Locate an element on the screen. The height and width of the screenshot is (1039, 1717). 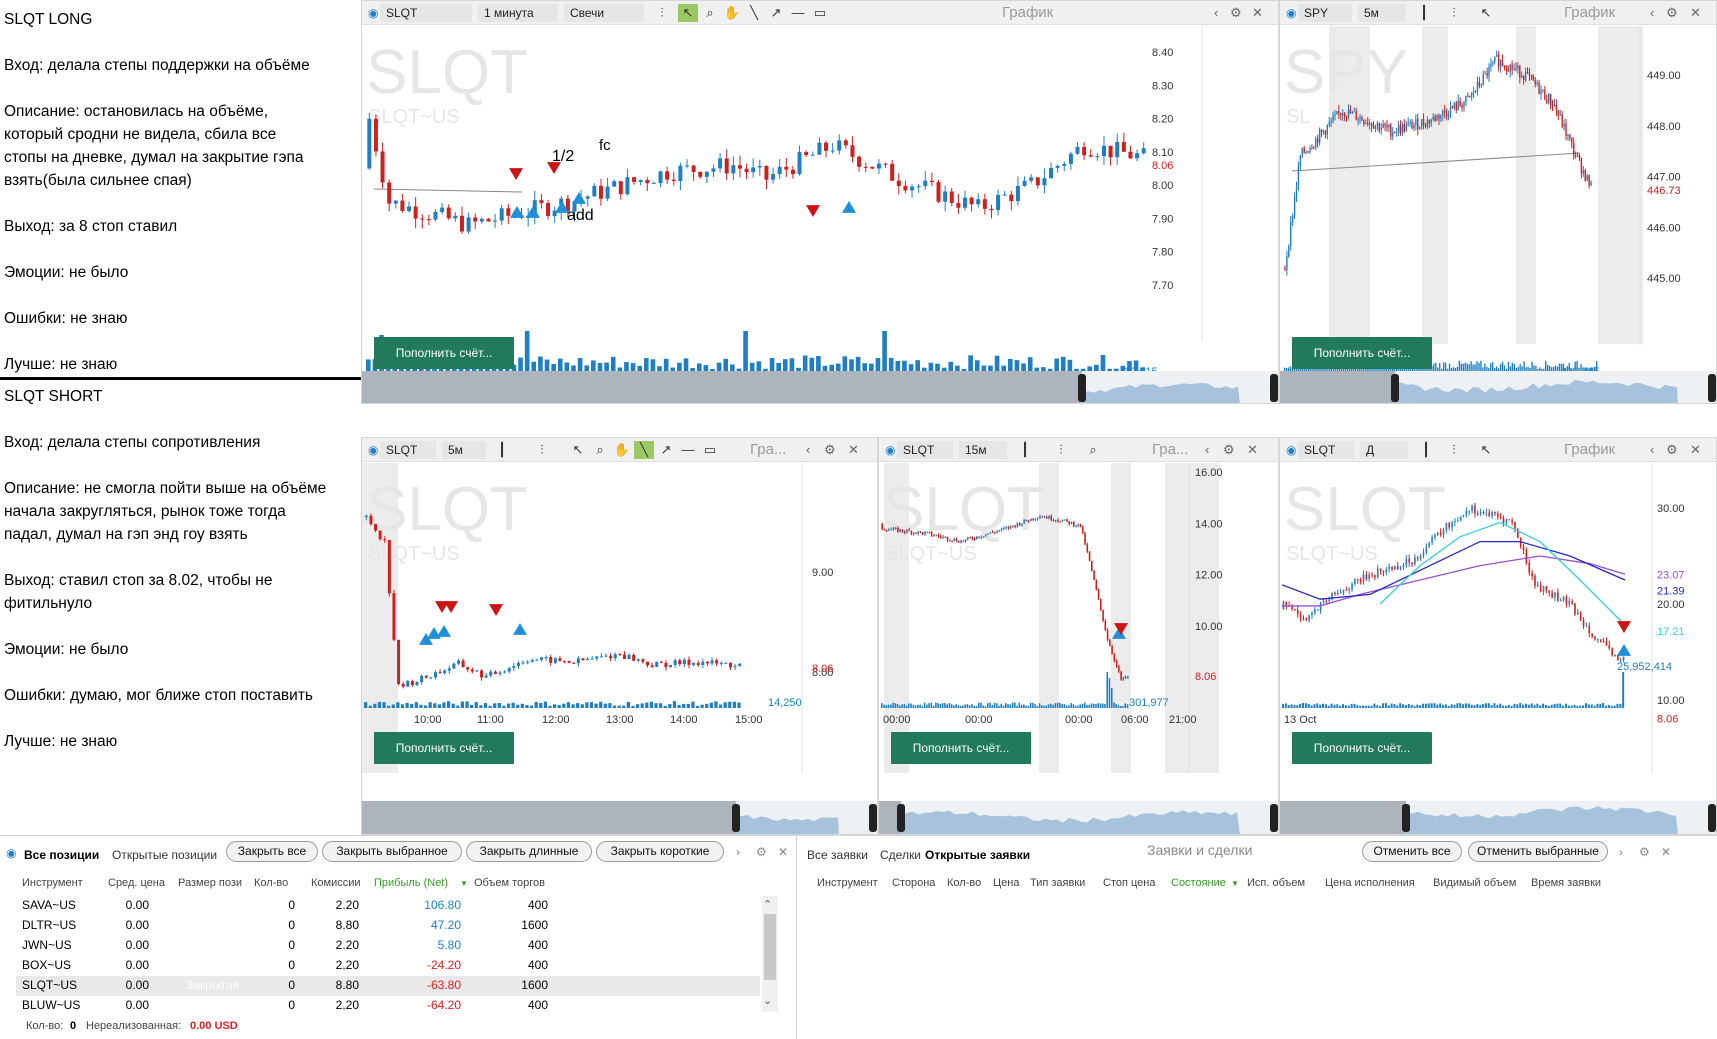
close-long-button: Закрыть длинные is located at coordinates (529, 851).